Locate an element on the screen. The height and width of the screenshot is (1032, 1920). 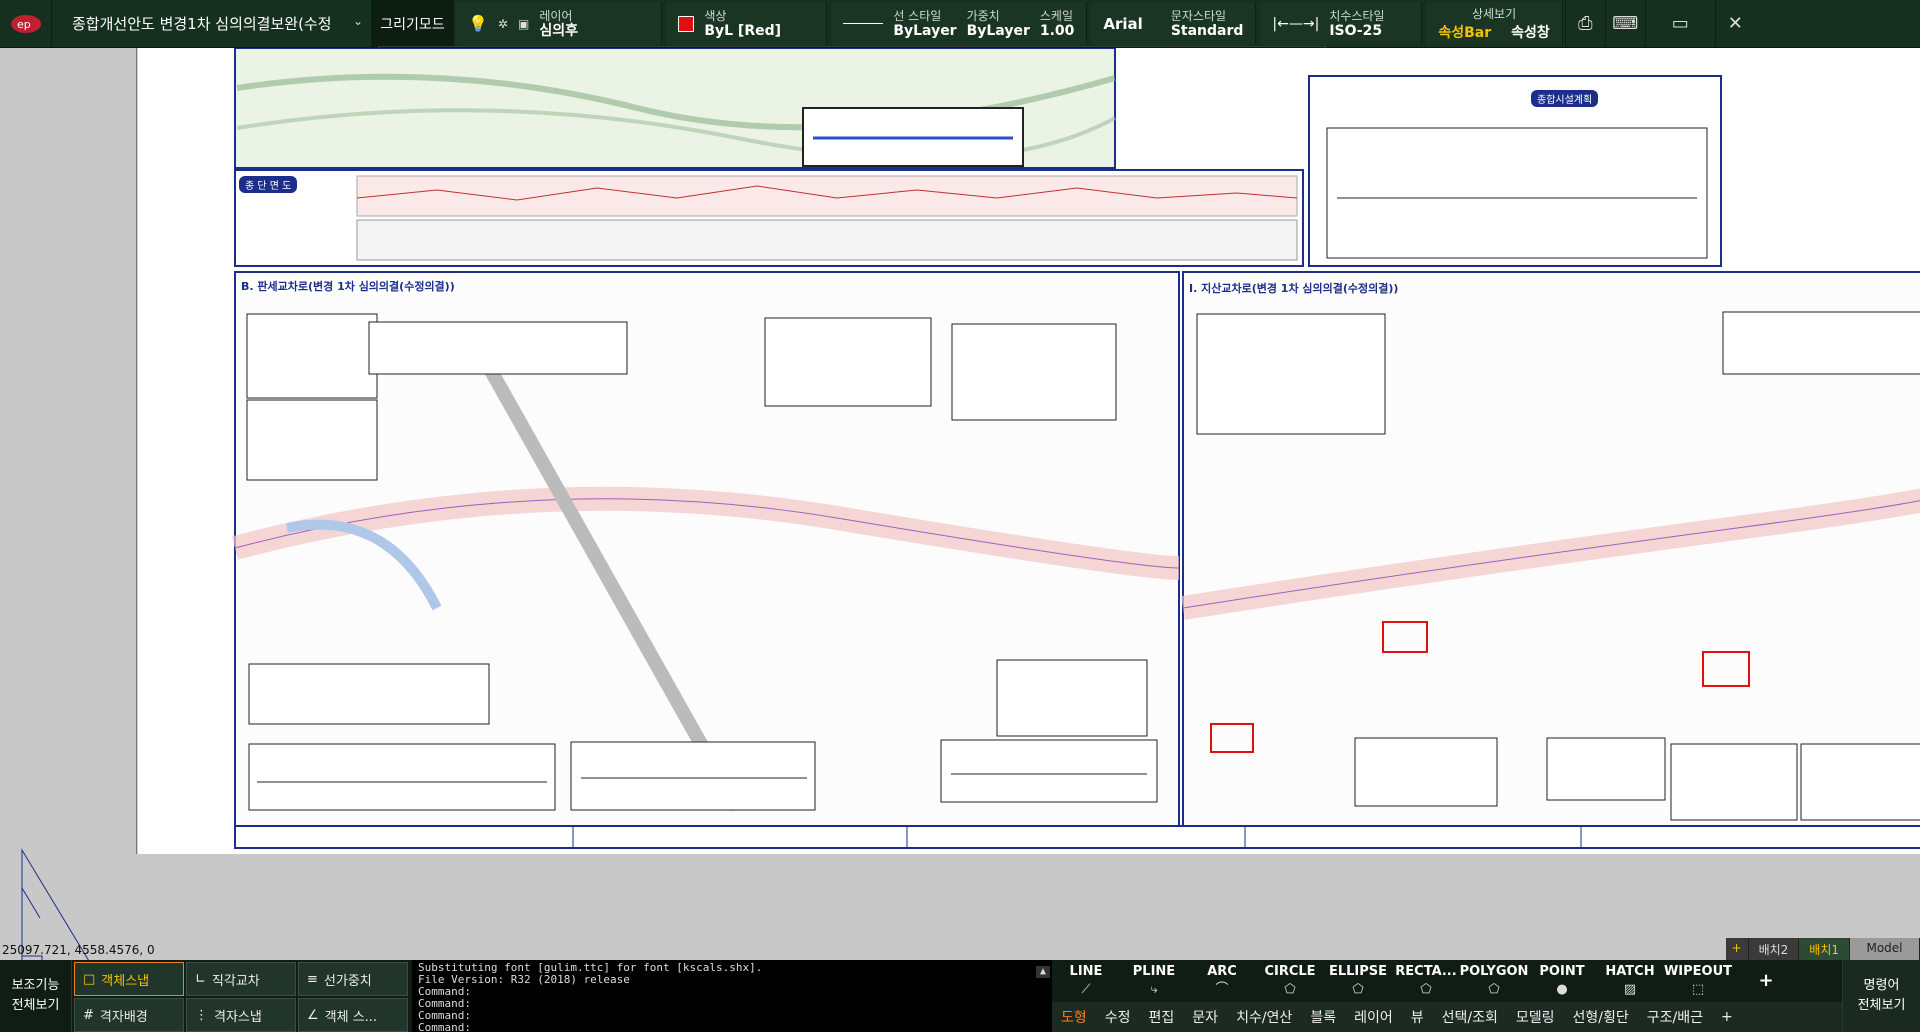
tool-hatch: HATCH ▨ is located at coordinates (1630, 981).